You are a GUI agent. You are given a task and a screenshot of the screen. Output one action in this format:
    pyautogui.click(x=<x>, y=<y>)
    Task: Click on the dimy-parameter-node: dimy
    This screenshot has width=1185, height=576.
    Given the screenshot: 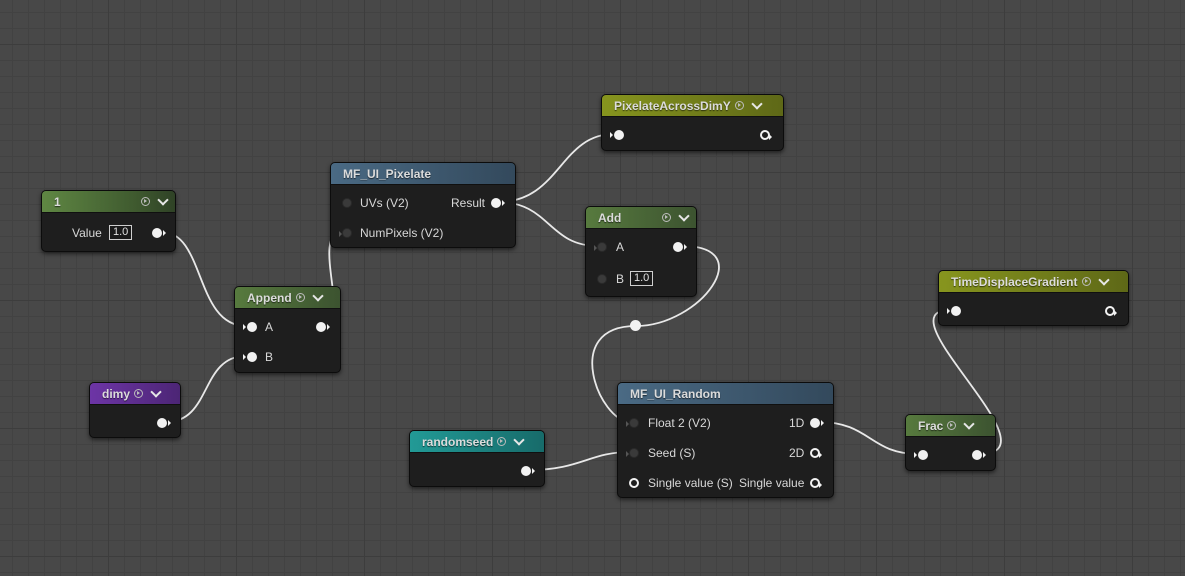 What is the action you would take?
    pyautogui.click(x=135, y=410)
    